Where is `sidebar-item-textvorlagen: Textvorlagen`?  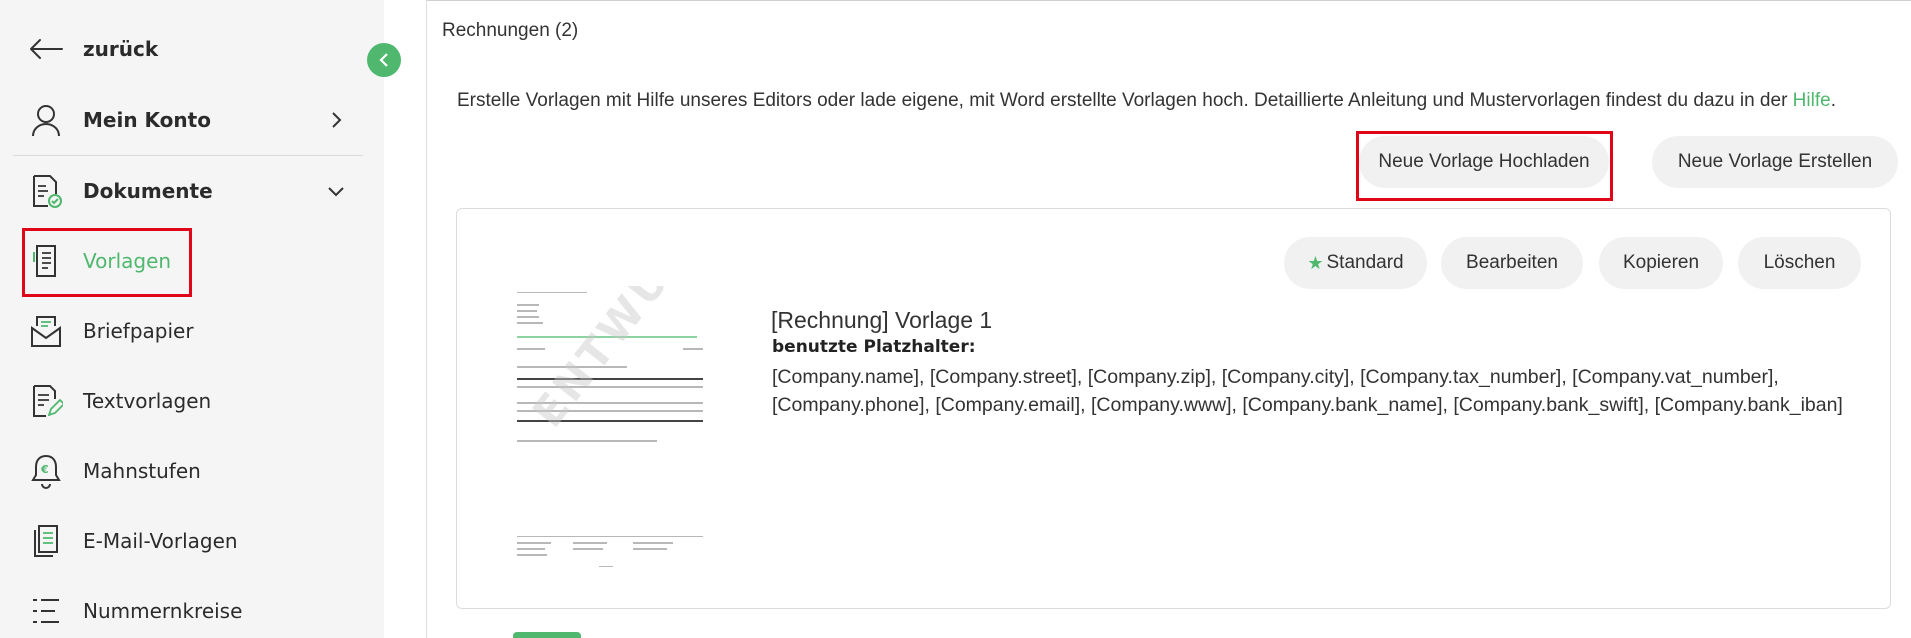 sidebar-item-textvorlagen: Textvorlagen is located at coordinates (192, 401).